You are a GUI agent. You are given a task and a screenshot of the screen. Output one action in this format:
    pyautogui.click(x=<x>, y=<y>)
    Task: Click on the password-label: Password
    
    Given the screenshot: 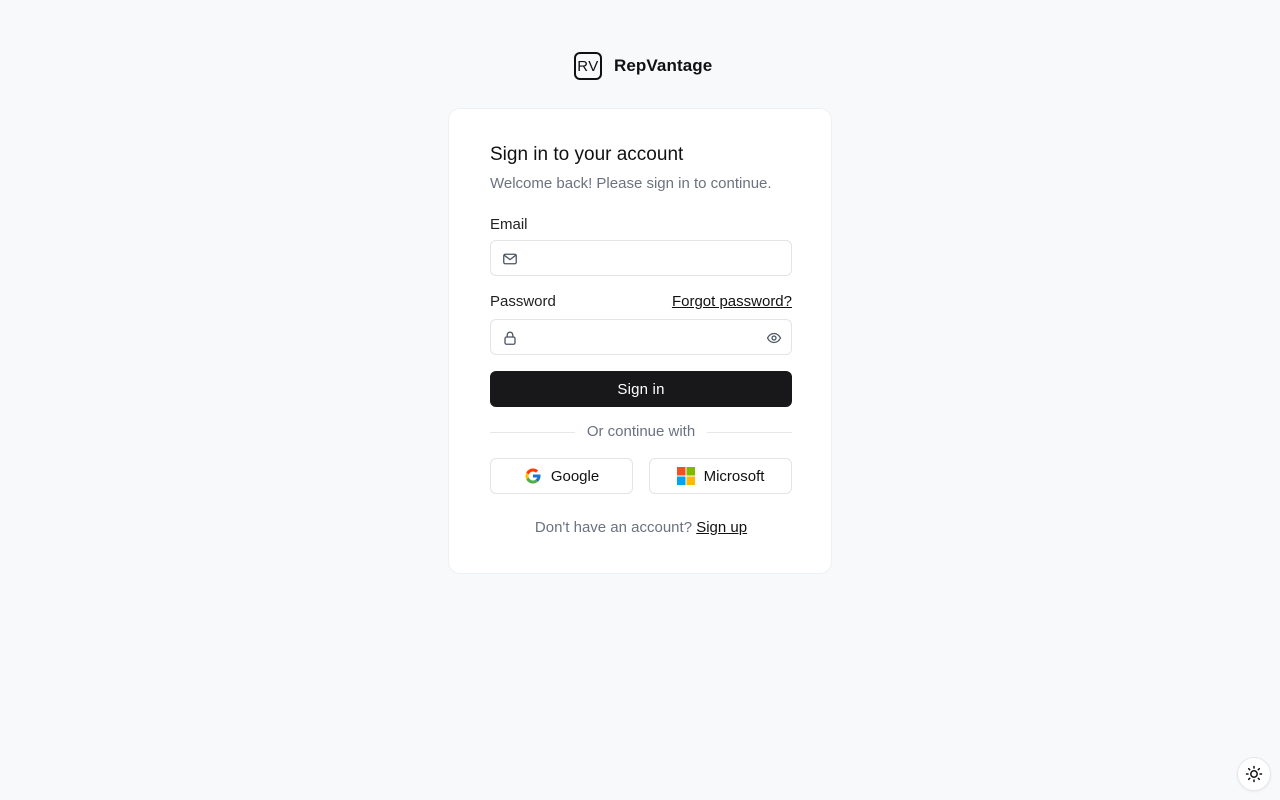 What is the action you would take?
    pyautogui.click(x=523, y=301)
    